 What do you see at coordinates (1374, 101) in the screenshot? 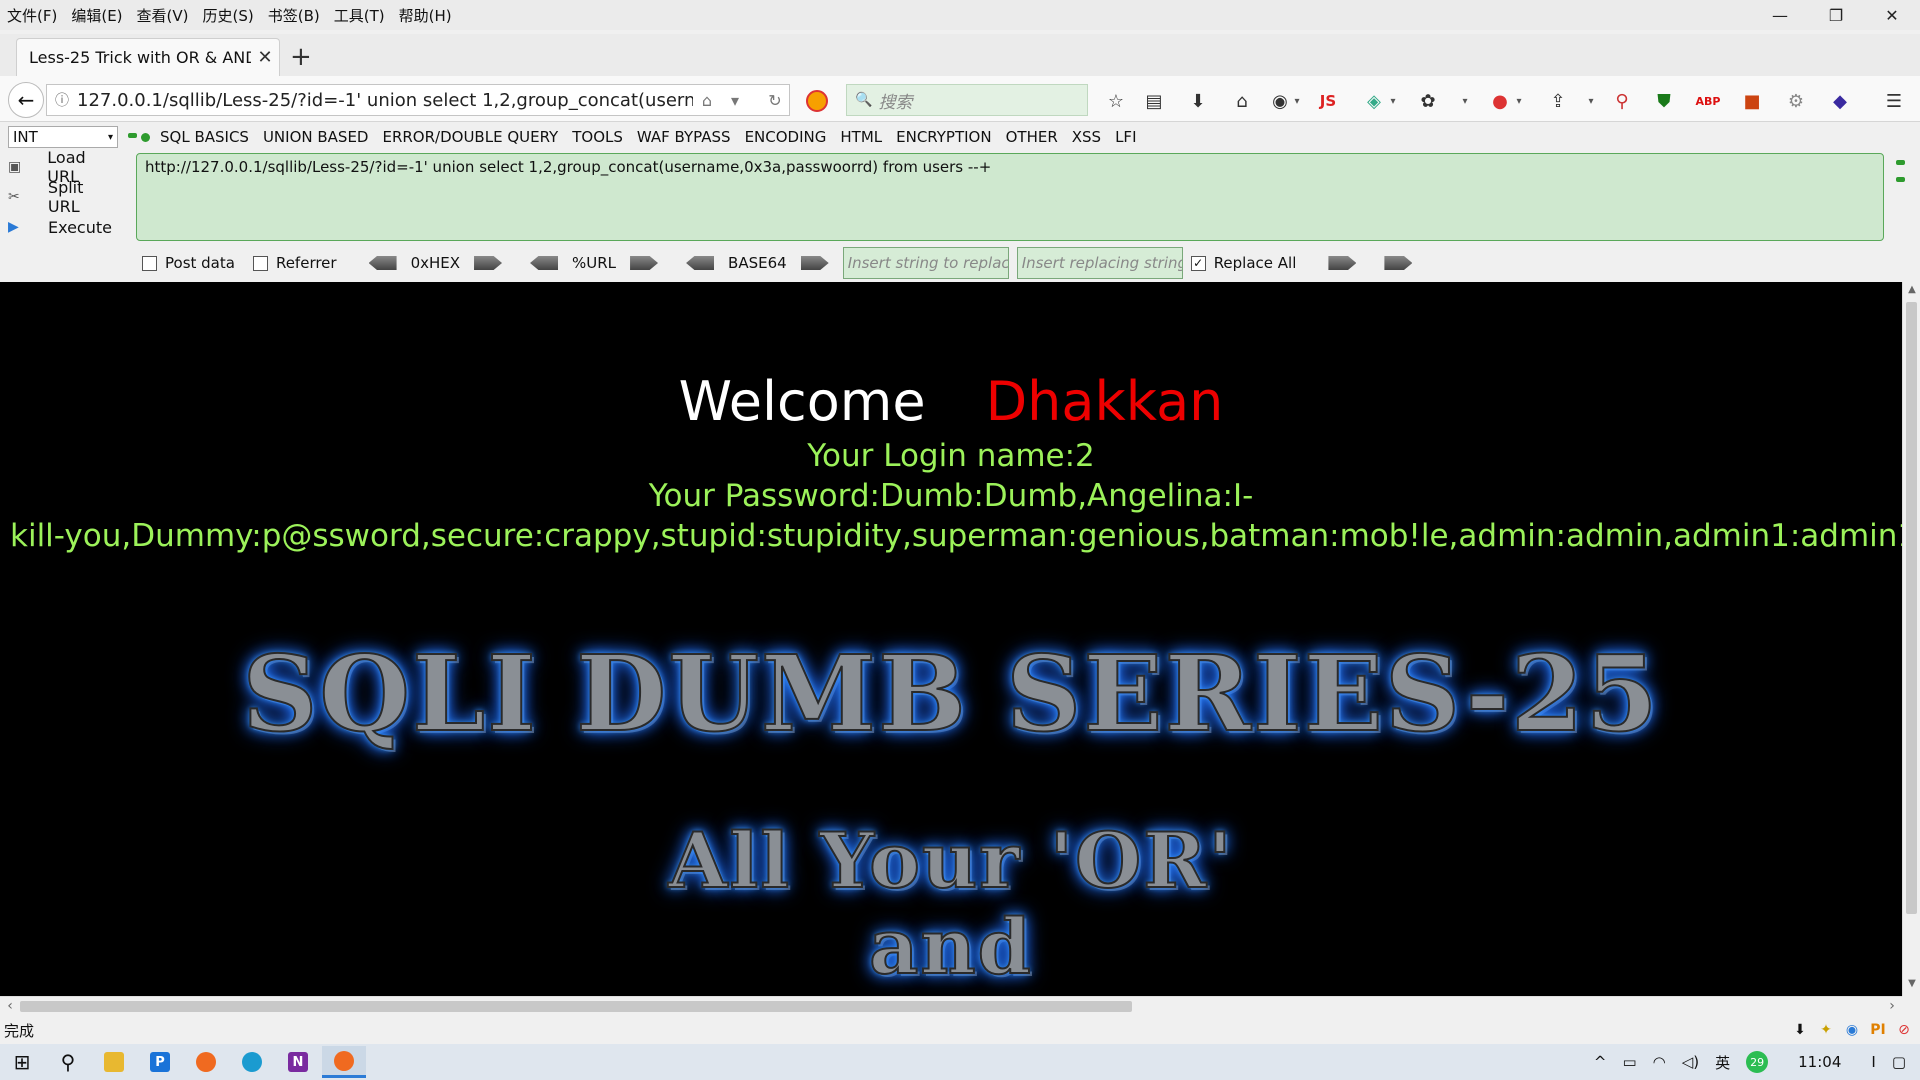
I see `translate-icon: ◈` at bounding box center [1374, 101].